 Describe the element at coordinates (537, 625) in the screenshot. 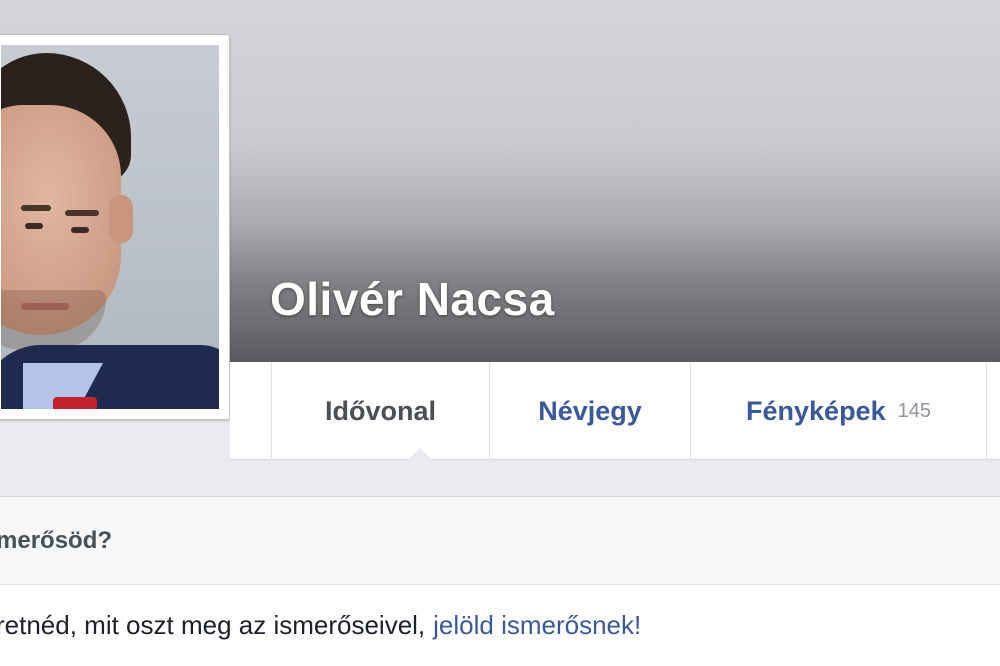

I see `add-friend-link: jelöld ismerősnek!` at that location.